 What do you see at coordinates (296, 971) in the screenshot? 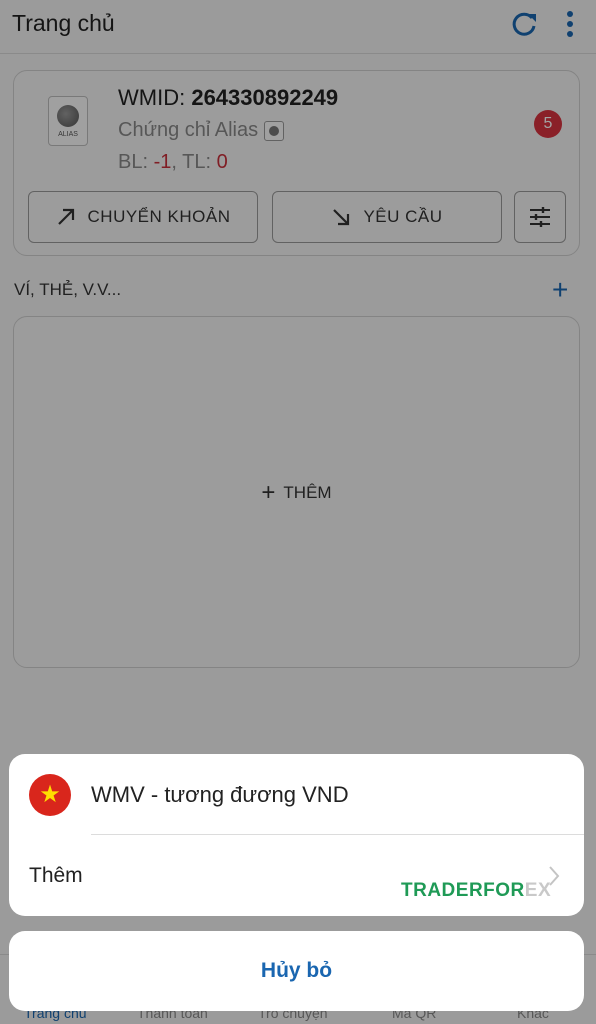
I see `cancel-button: Hủy bỏ` at bounding box center [296, 971].